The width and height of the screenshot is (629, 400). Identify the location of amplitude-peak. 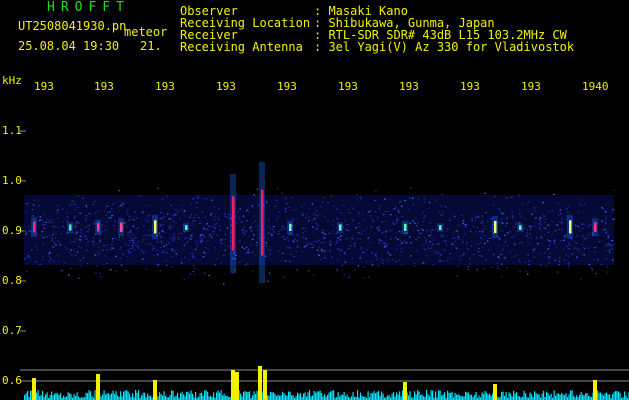
(495, 392).